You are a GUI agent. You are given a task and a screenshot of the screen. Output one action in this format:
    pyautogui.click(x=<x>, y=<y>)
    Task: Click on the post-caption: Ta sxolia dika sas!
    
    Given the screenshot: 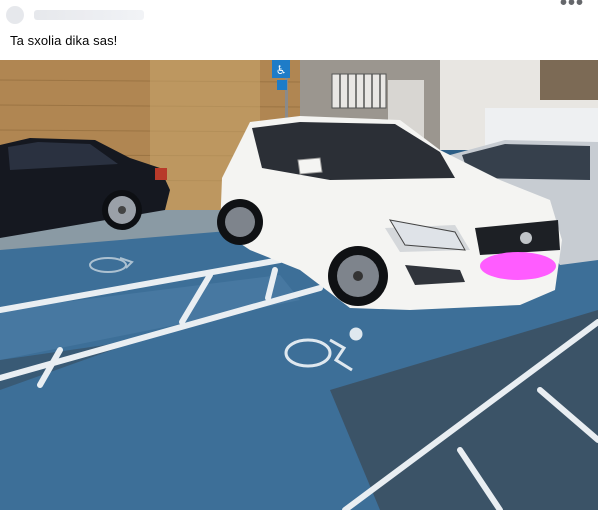 What is the action you would take?
    pyautogui.click(x=64, y=40)
    